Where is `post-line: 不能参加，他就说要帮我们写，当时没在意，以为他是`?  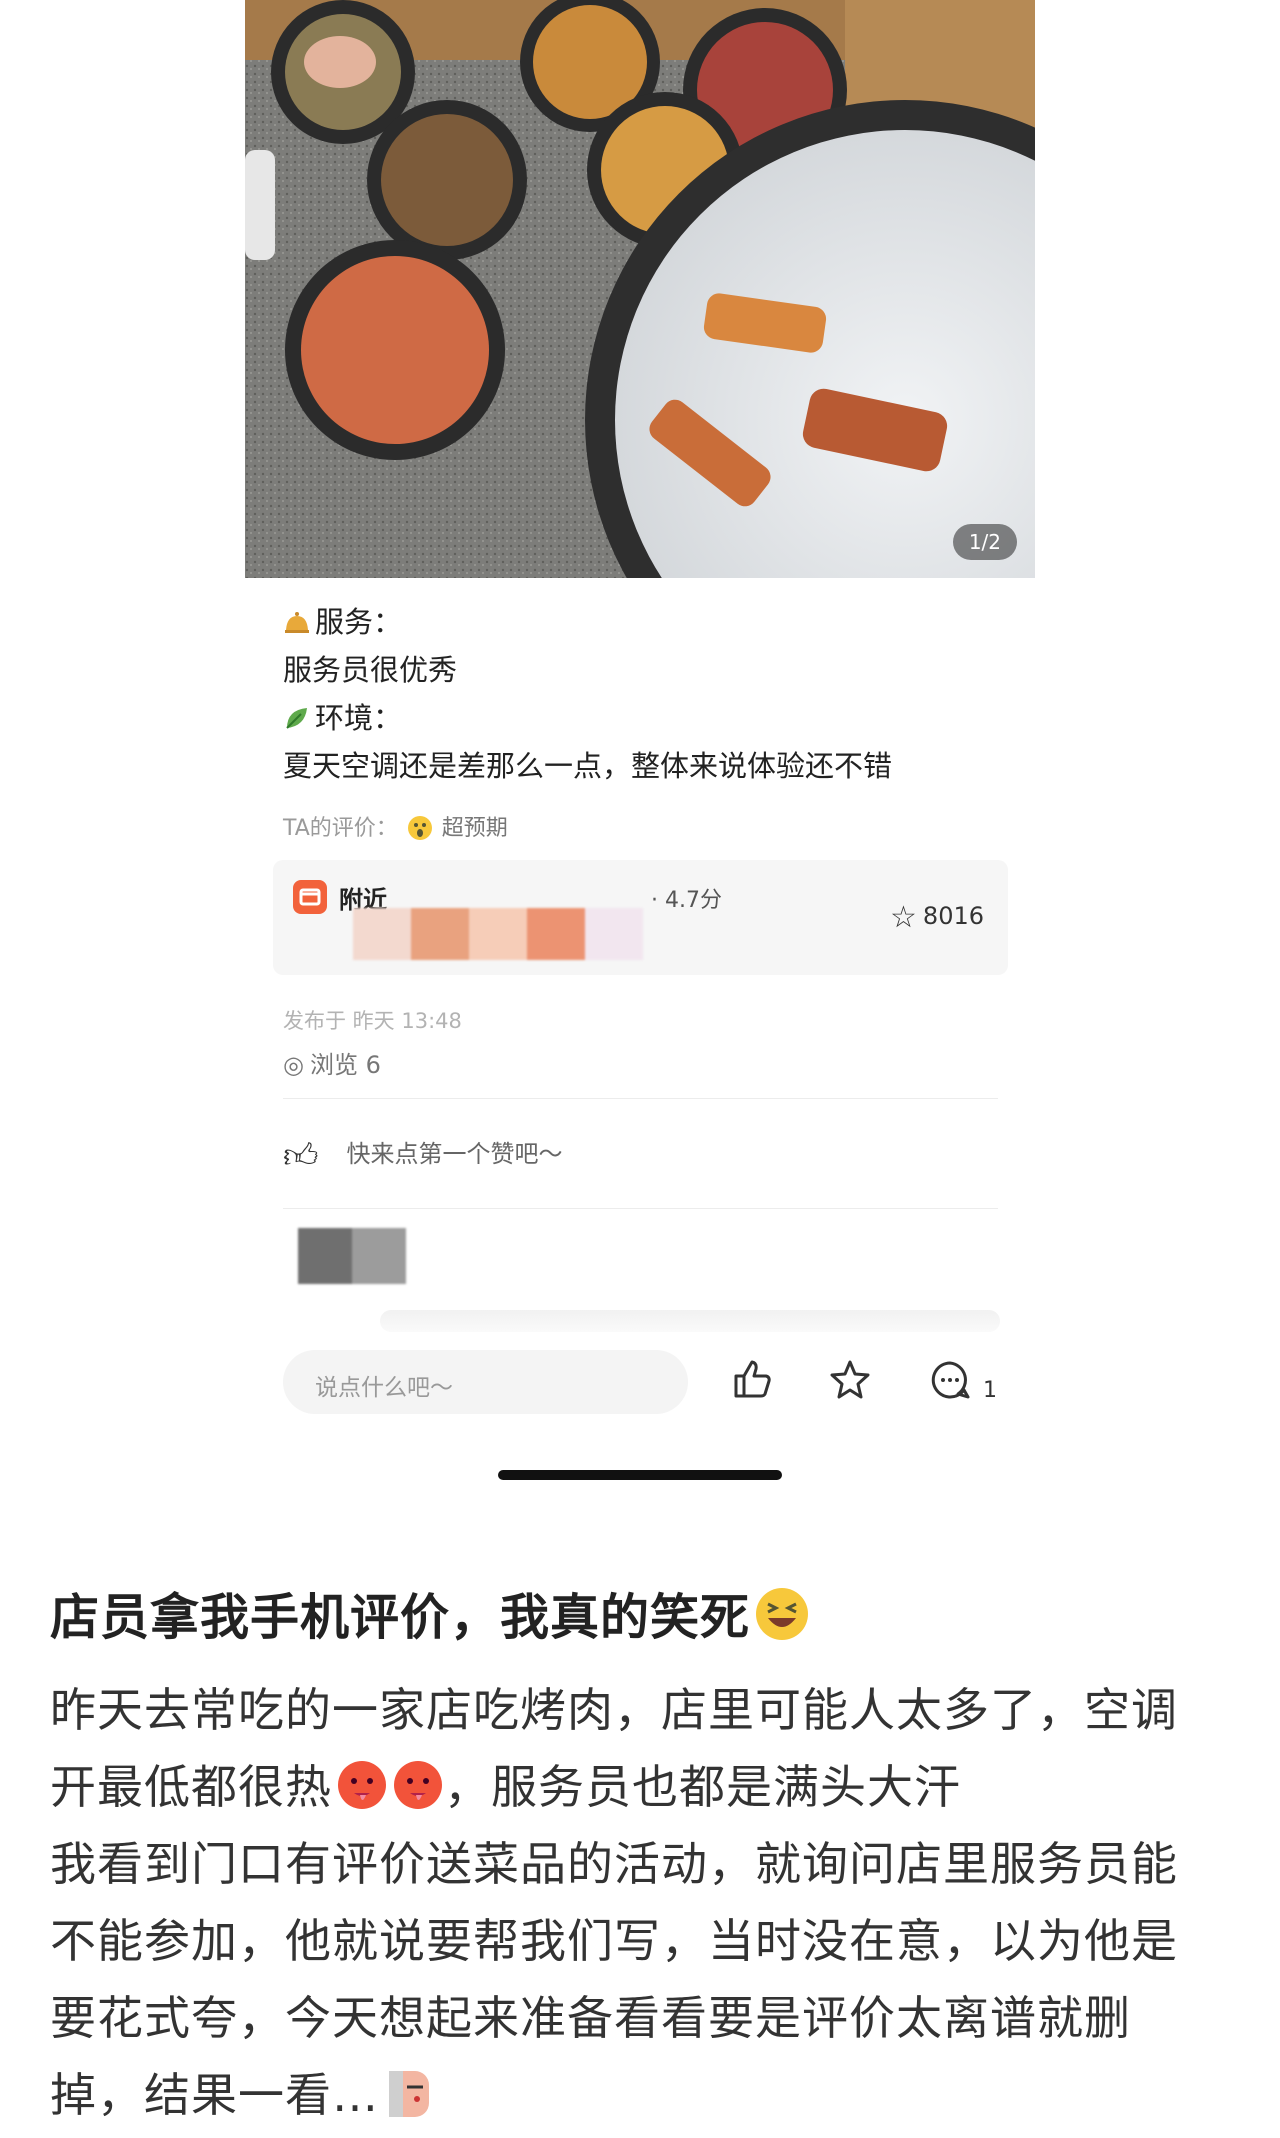 post-line: 不能参加，他就说要帮我们写，当时没在意，以为他是 is located at coordinates (614, 1941).